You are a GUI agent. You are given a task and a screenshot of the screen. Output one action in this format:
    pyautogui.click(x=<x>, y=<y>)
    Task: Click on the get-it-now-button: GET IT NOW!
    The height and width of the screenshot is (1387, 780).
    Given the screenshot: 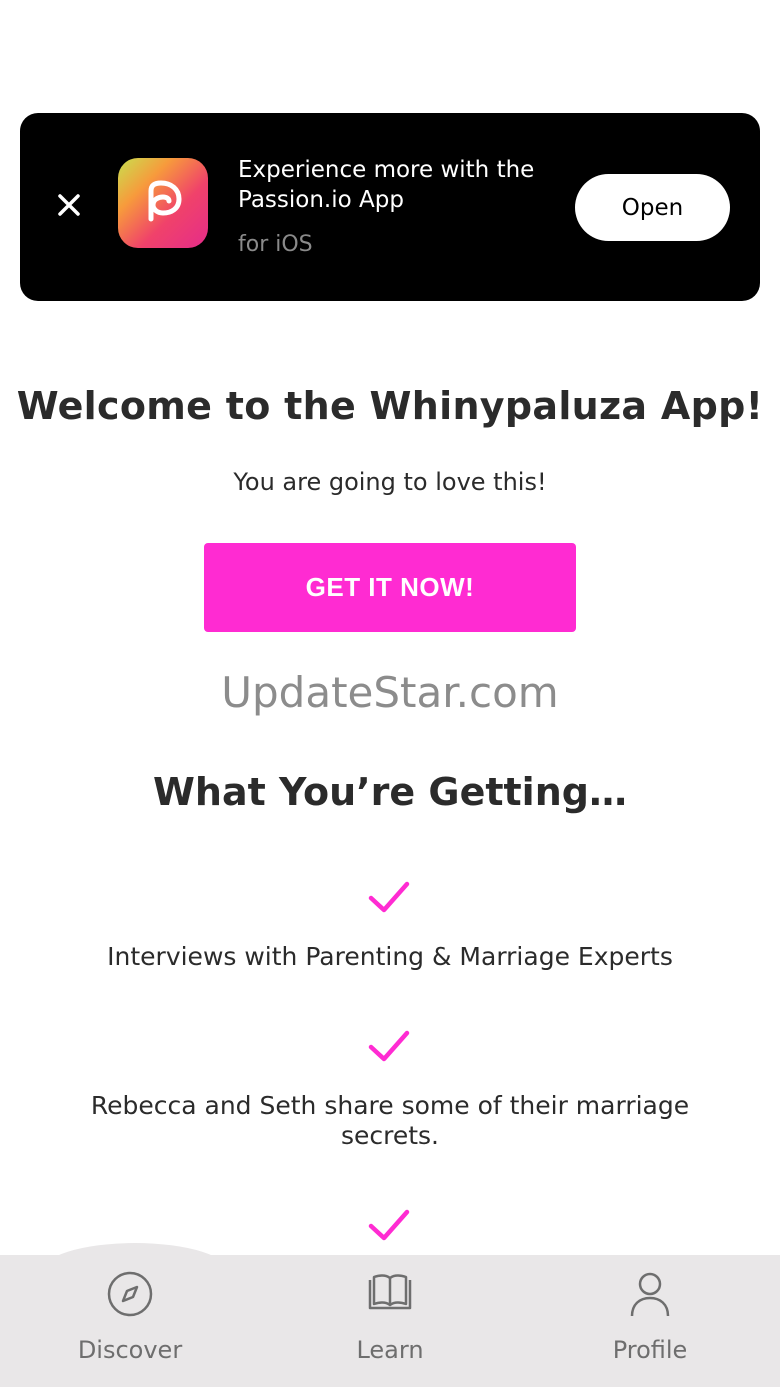 What is the action you would take?
    pyautogui.click(x=390, y=587)
    